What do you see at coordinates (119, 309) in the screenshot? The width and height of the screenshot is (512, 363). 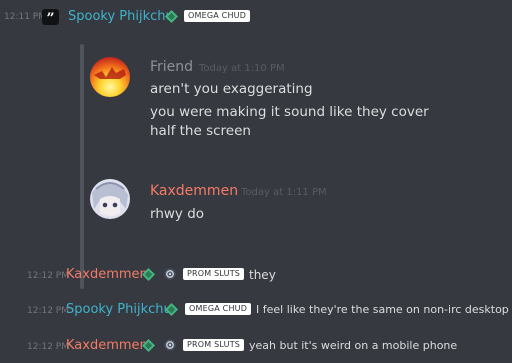 I see `message-username: Spooky Phijkchu` at bounding box center [119, 309].